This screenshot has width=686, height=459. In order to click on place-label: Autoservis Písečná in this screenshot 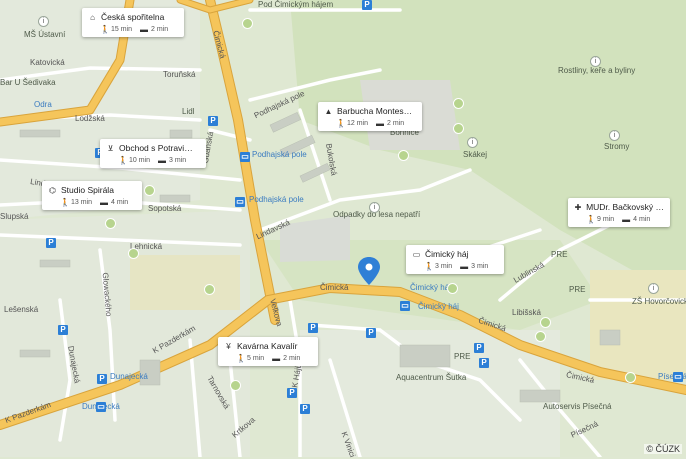, I will do `click(577, 406)`.